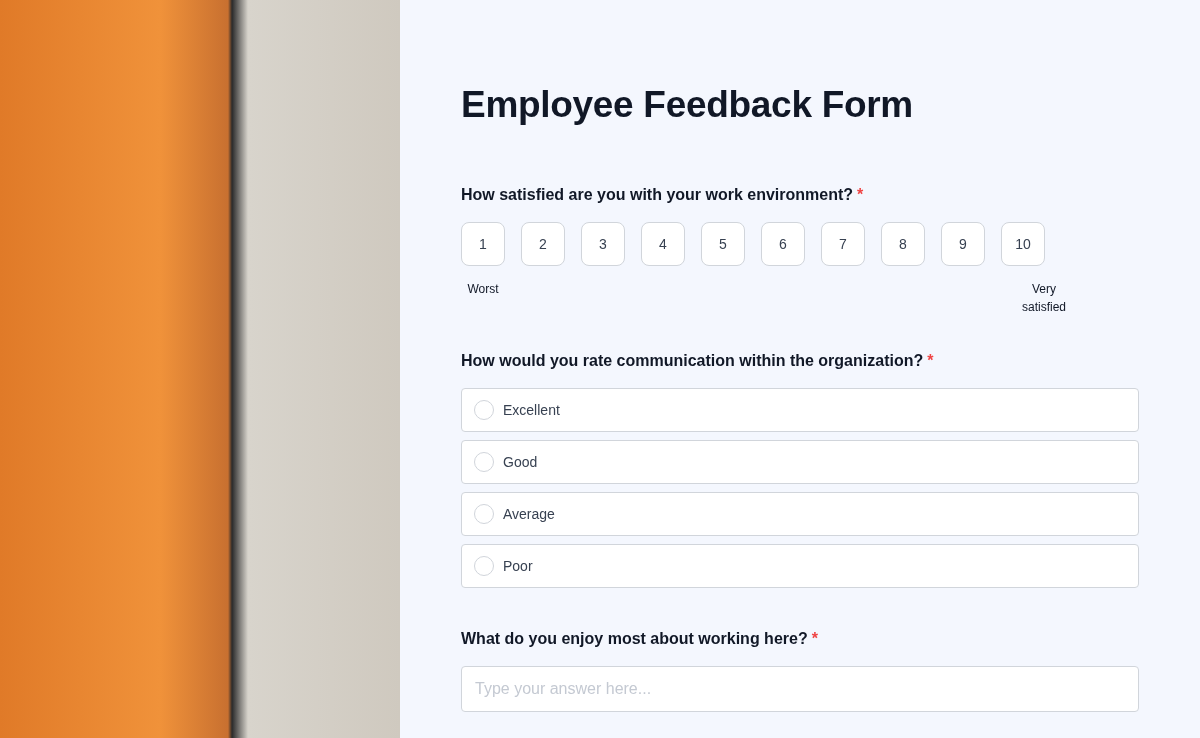 This screenshot has height=738, width=1200. I want to click on rating-button: 4, so click(663, 244).